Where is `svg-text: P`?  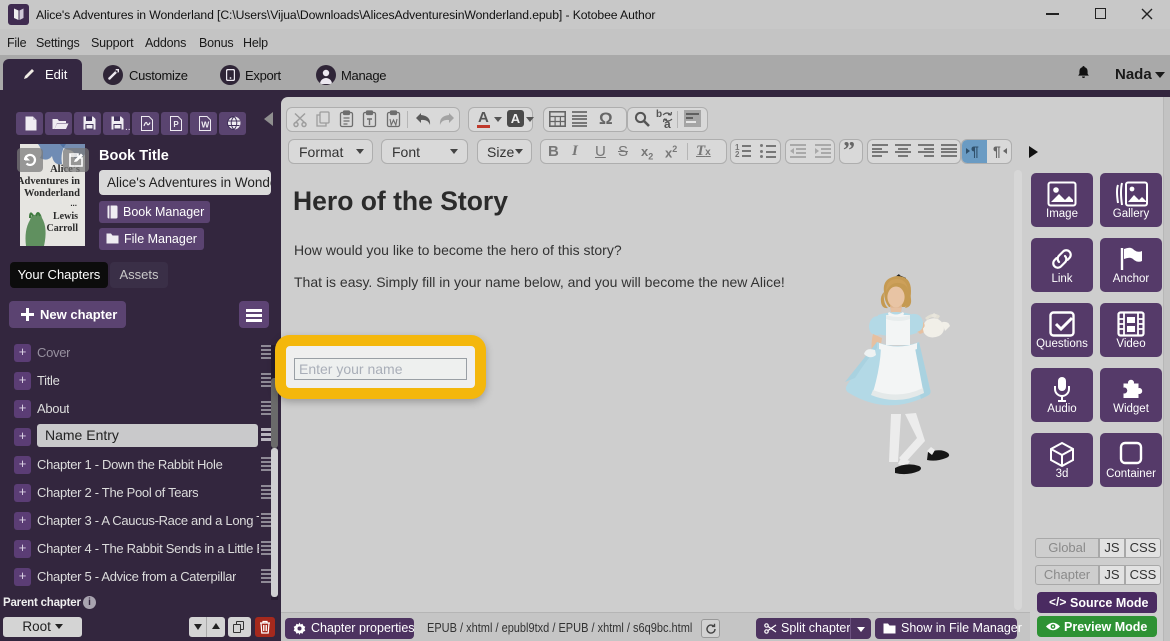 svg-text: P is located at coordinates (176, 124).